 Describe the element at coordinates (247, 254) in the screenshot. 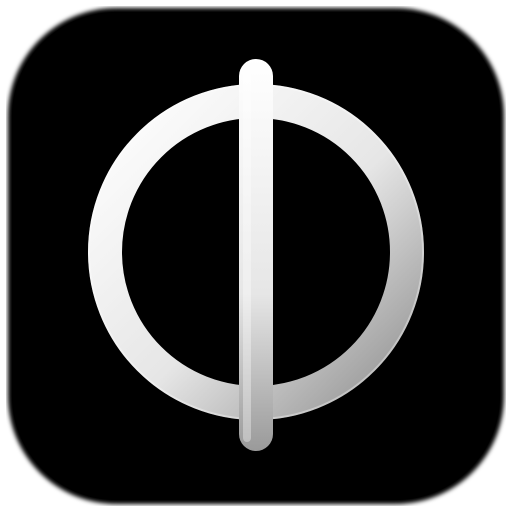

I see `phi-stem-highlight` at that location.